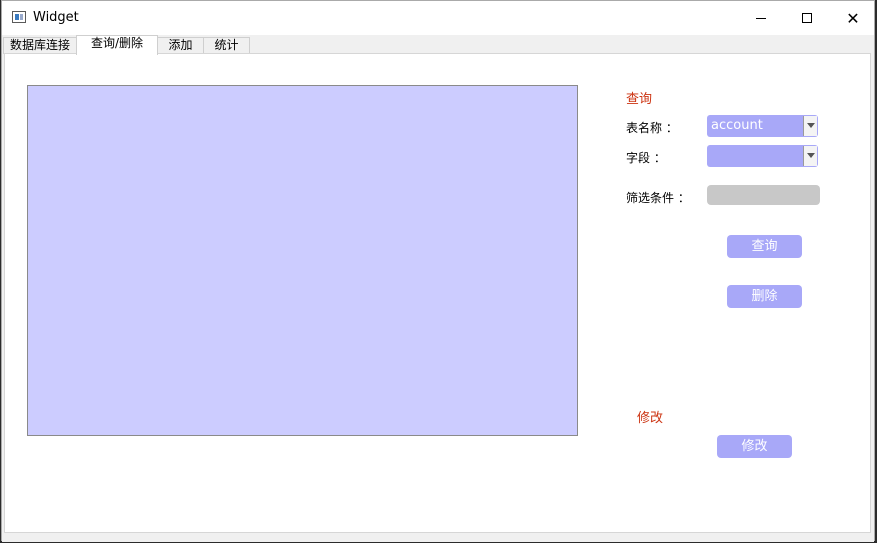  Describe the element at coordinates (764, 246) in the screenshot. I see `query-button: 查询` at that location.